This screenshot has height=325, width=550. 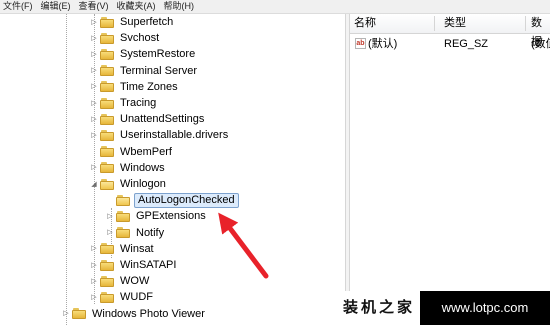 I want to click on watermark-url: www.lotpc.com, so click(x=485, y=308).